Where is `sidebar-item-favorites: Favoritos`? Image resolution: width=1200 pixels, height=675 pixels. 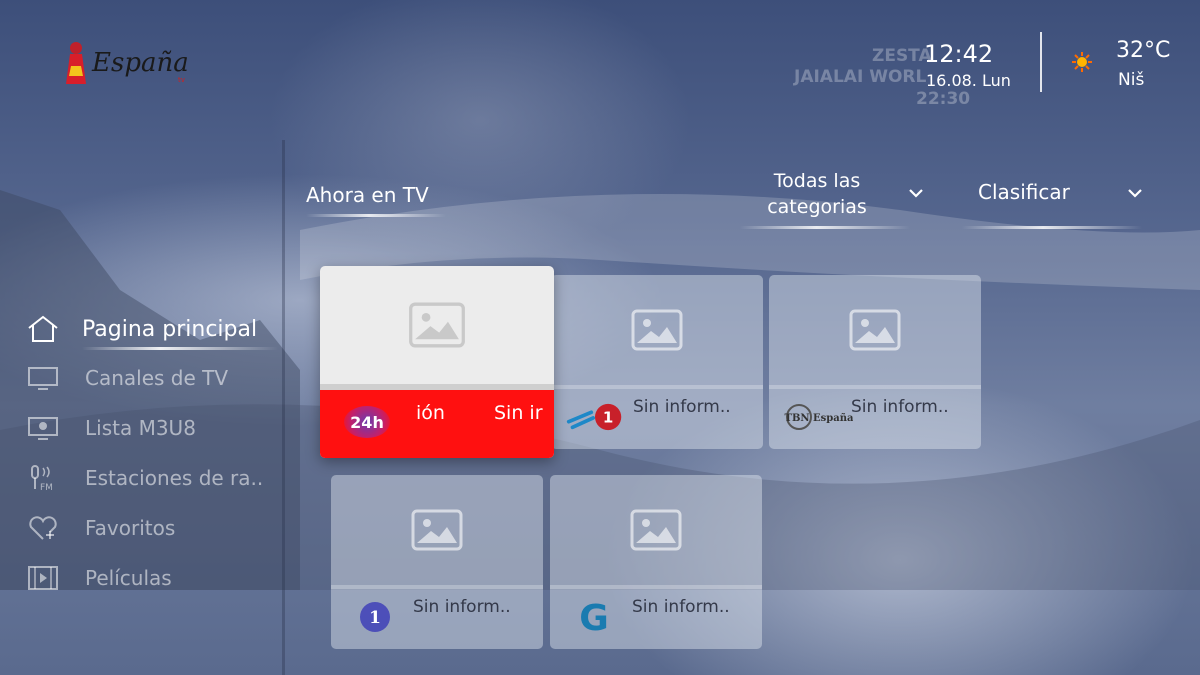 sidebar-item-favorites: Favoritos is located at coordinates (100, 528).